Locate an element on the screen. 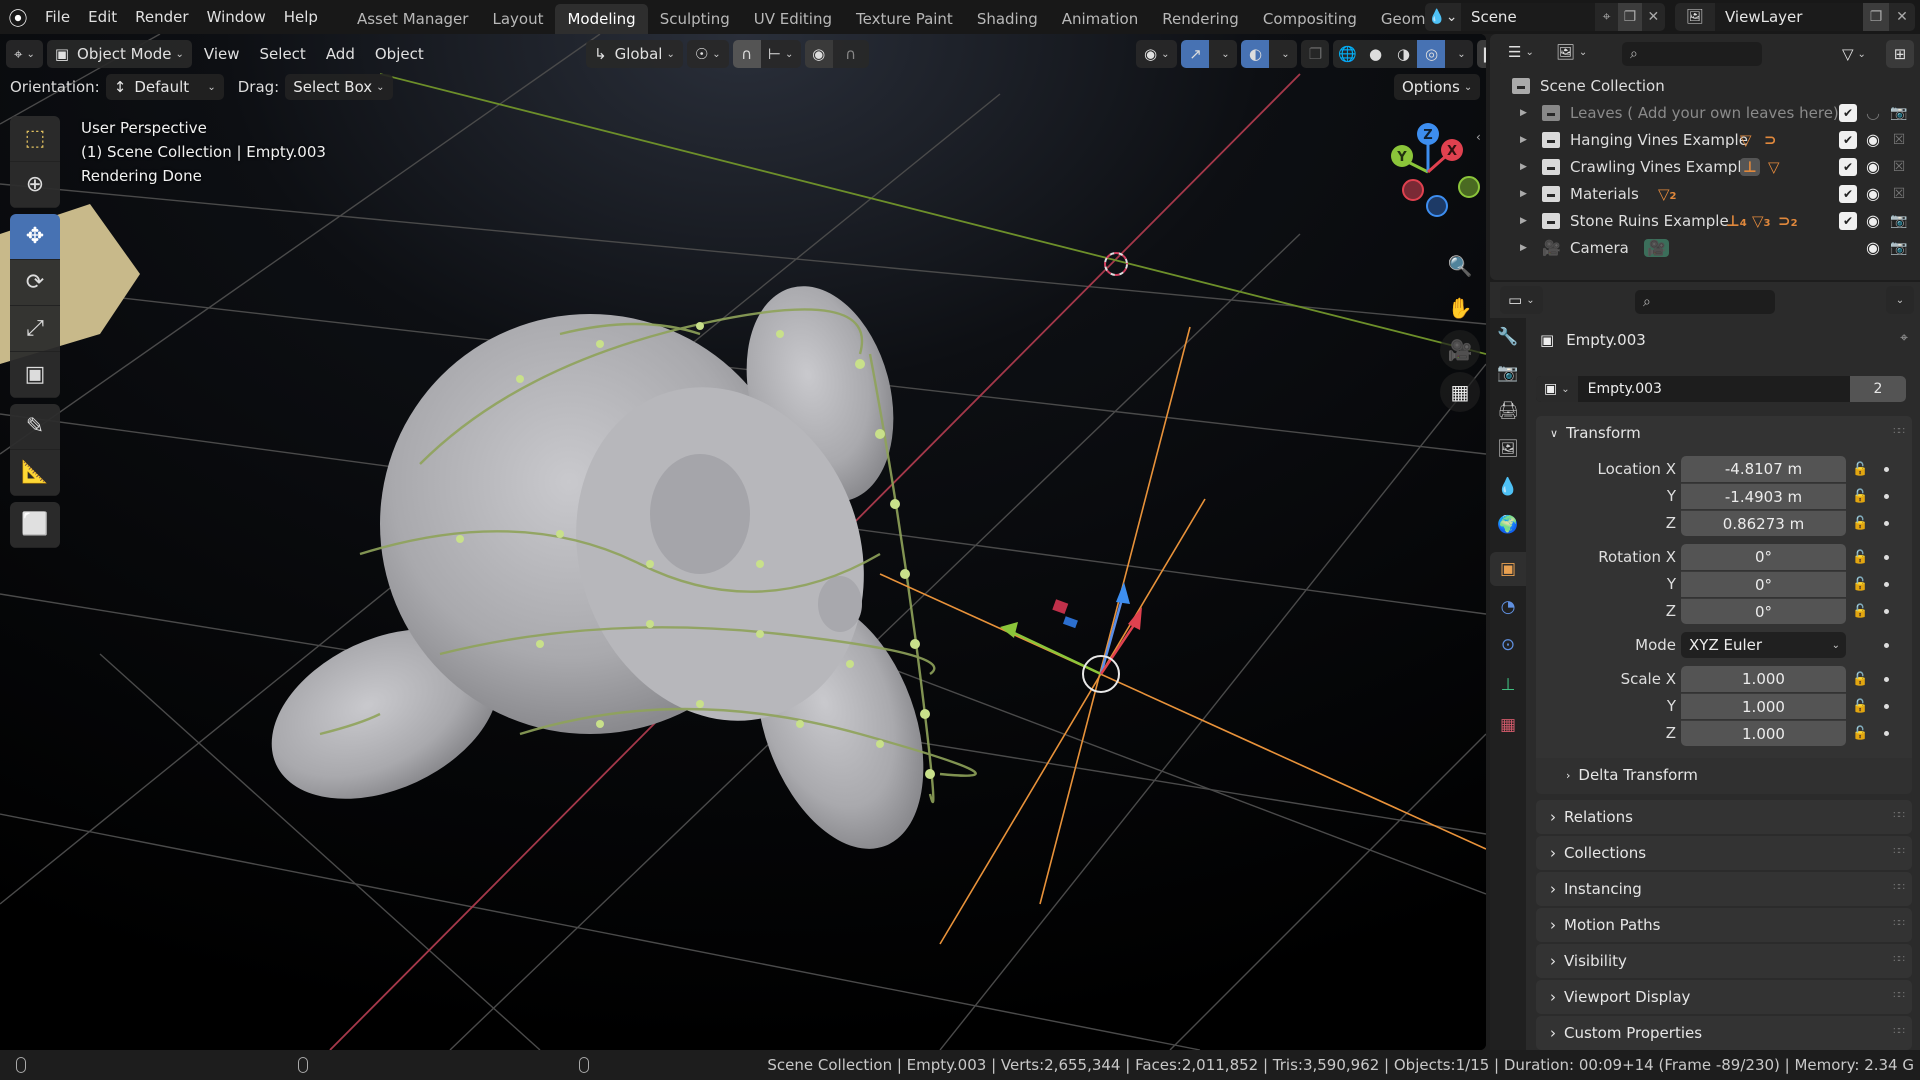  pivot-point-dropdown: ☉ ⌄ is located at coordinates (707, 54).